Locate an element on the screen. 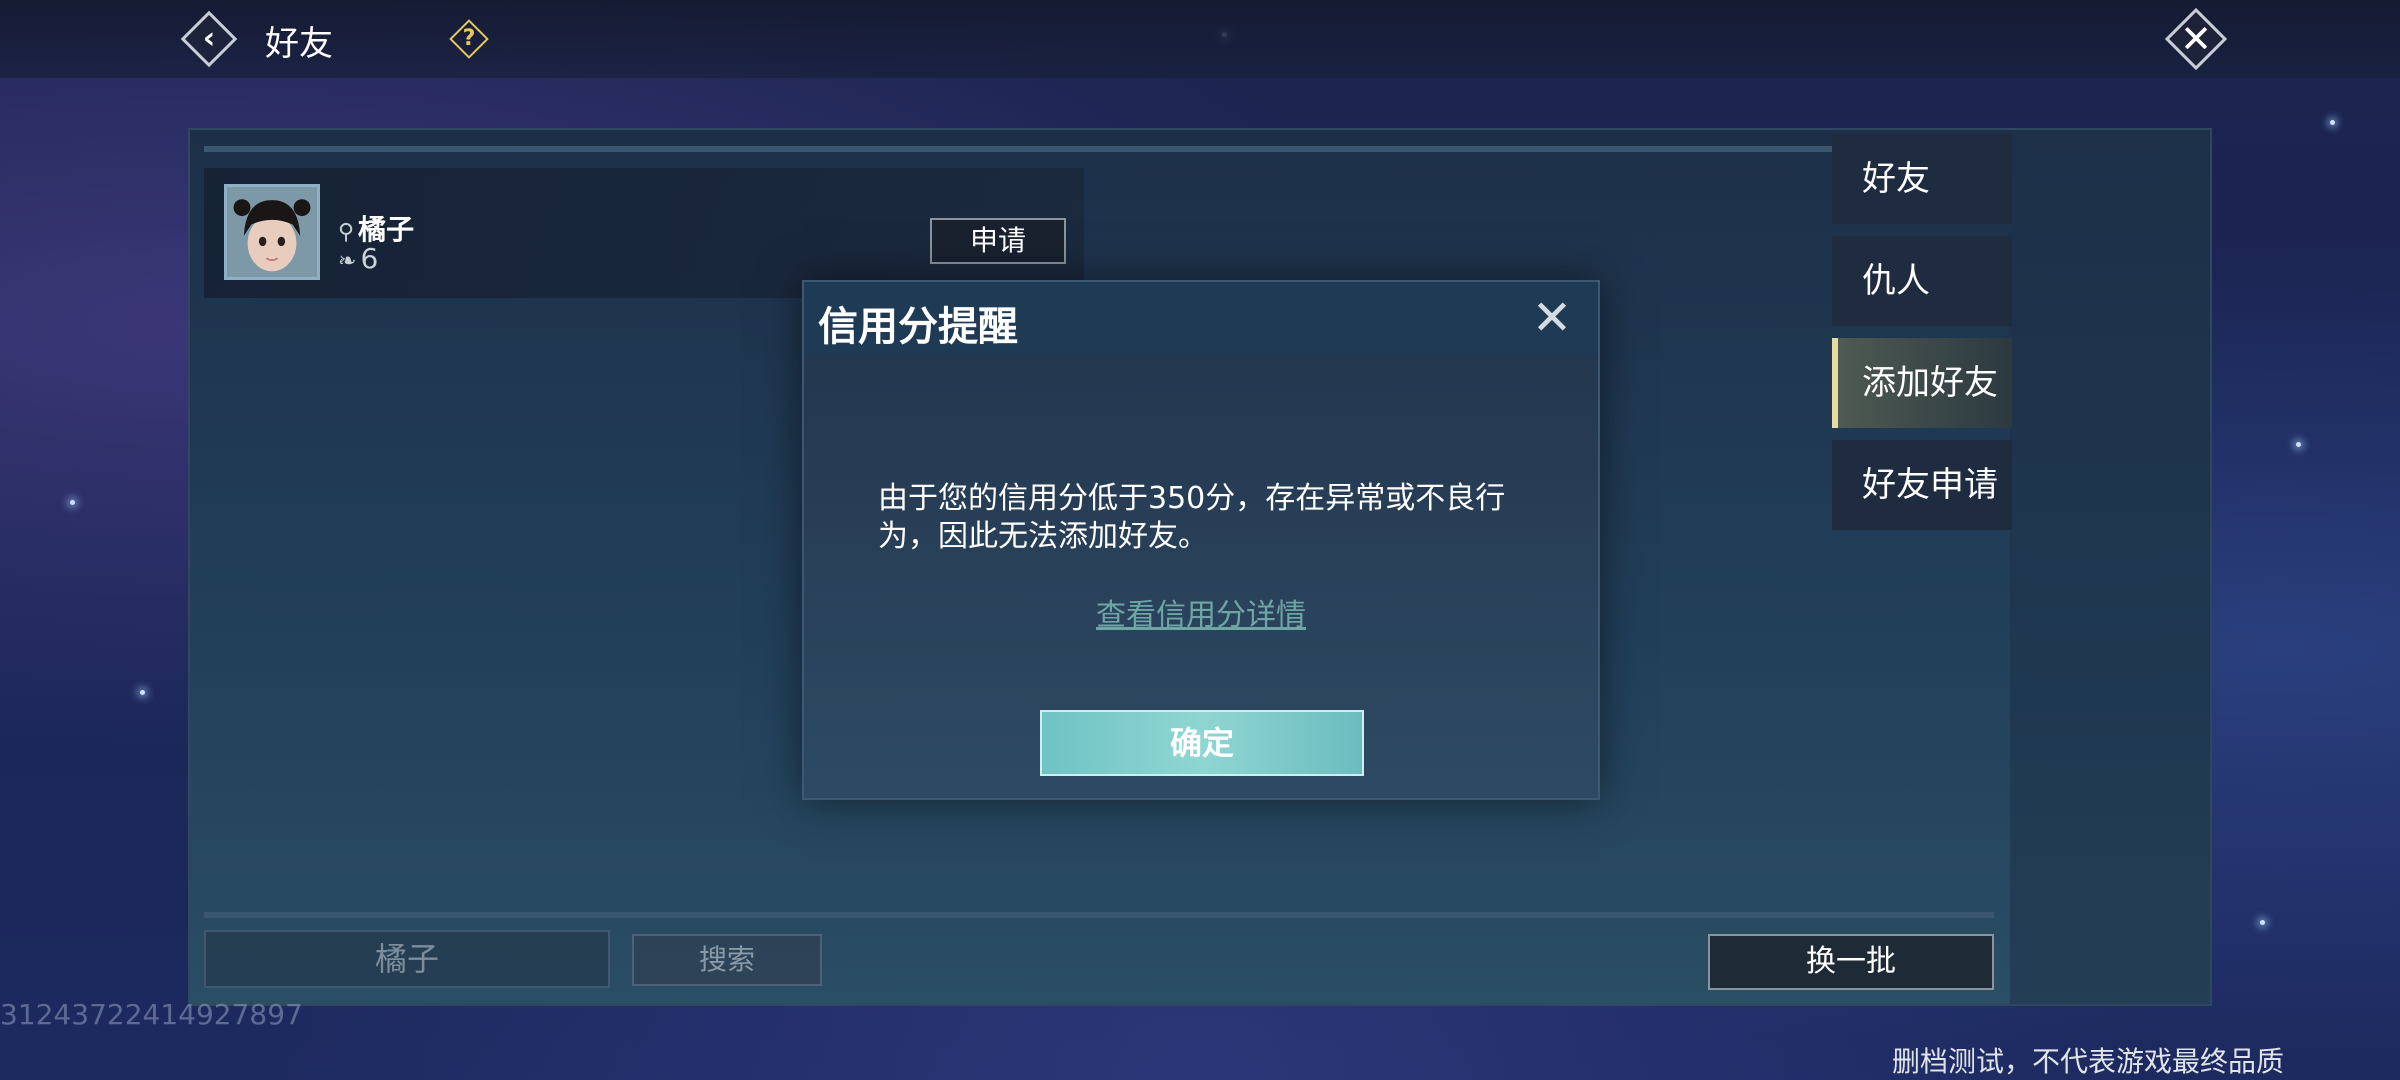 The image size is (2400, 1080). dialog-header: 信用分提醒 ✕ is located at coordinates (1201, 318).